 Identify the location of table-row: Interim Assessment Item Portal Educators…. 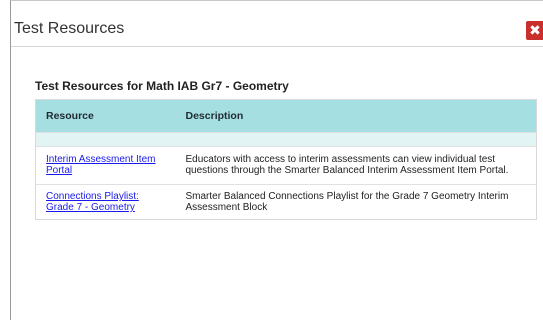
(286, 165).